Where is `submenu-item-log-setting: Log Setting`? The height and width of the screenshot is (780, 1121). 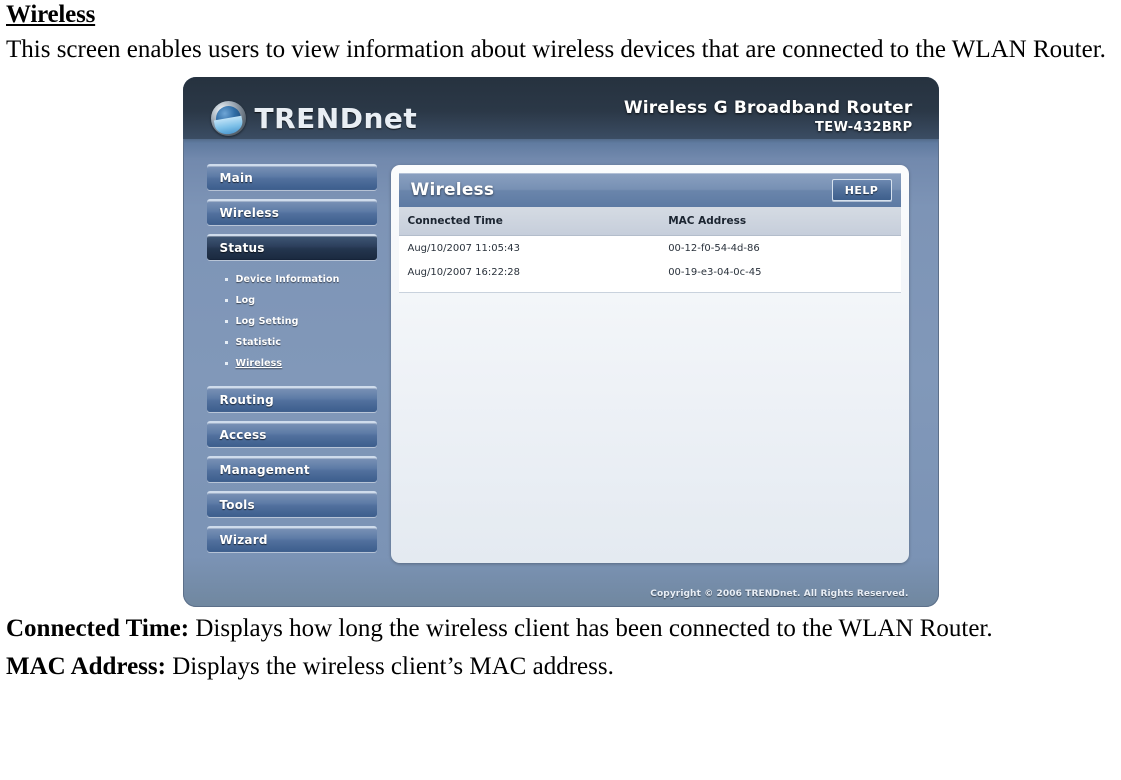
submenu-item-log-setting: Log Setting is located at coordinates (292, 321).